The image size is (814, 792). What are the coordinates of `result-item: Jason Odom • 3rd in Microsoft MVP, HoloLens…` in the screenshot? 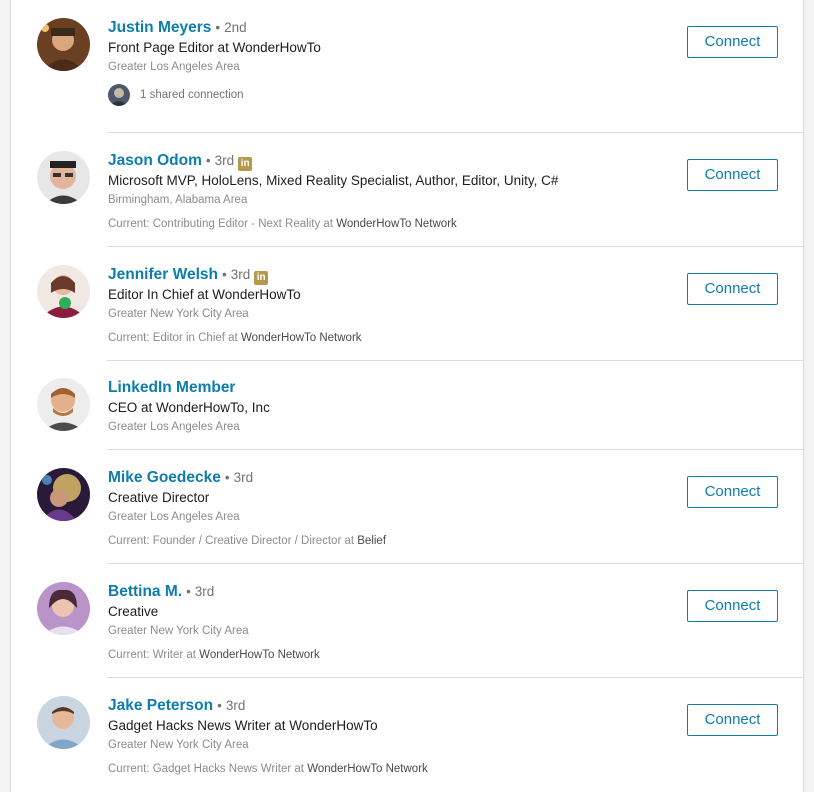 It's located at (407, 190).